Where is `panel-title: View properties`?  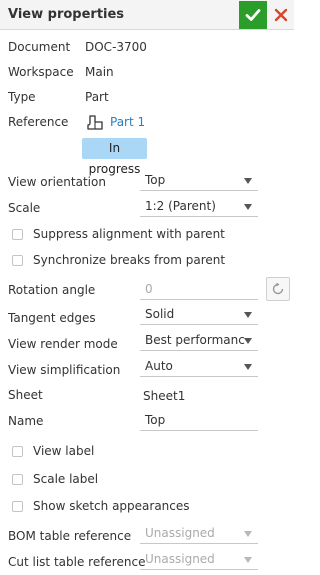 panel-title: View properties is located at coordinates (66, 14).